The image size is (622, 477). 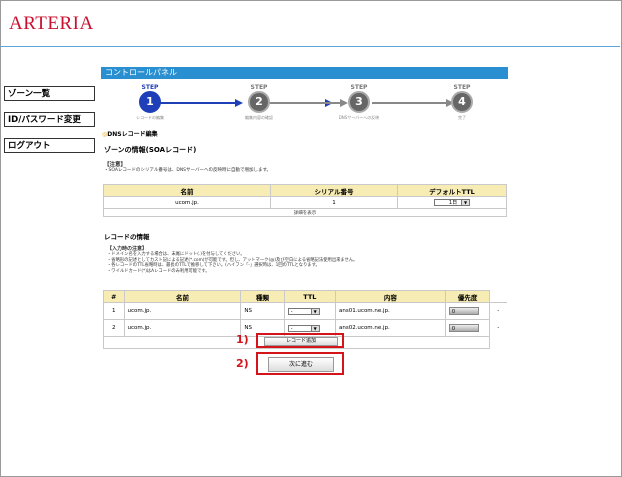 I want to click on step-4: STEP 4 完了, so click(x=462, y=102).